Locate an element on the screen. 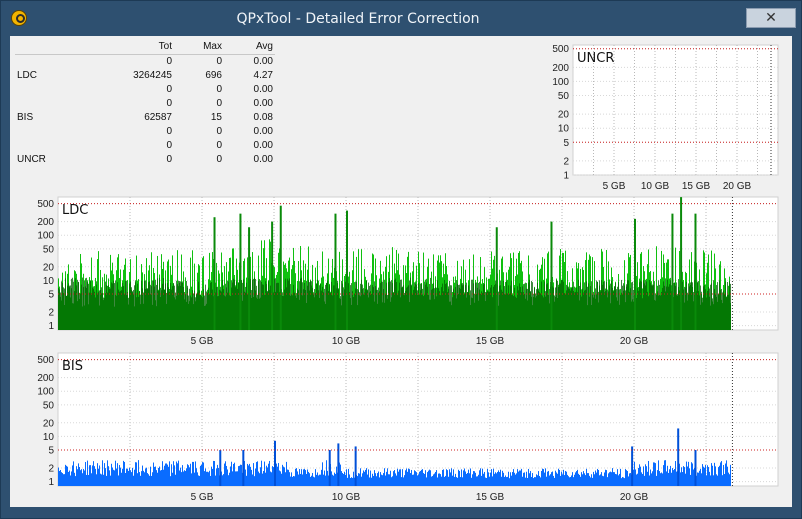  close-button: ✕ is located at coordinates (771, 18).